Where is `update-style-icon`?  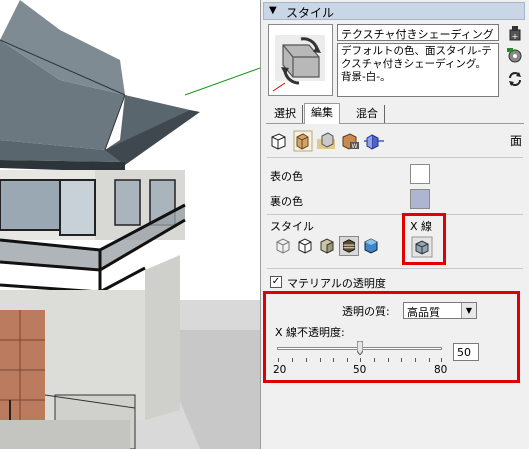
update-style-icon is located at coordinates (298, 63).